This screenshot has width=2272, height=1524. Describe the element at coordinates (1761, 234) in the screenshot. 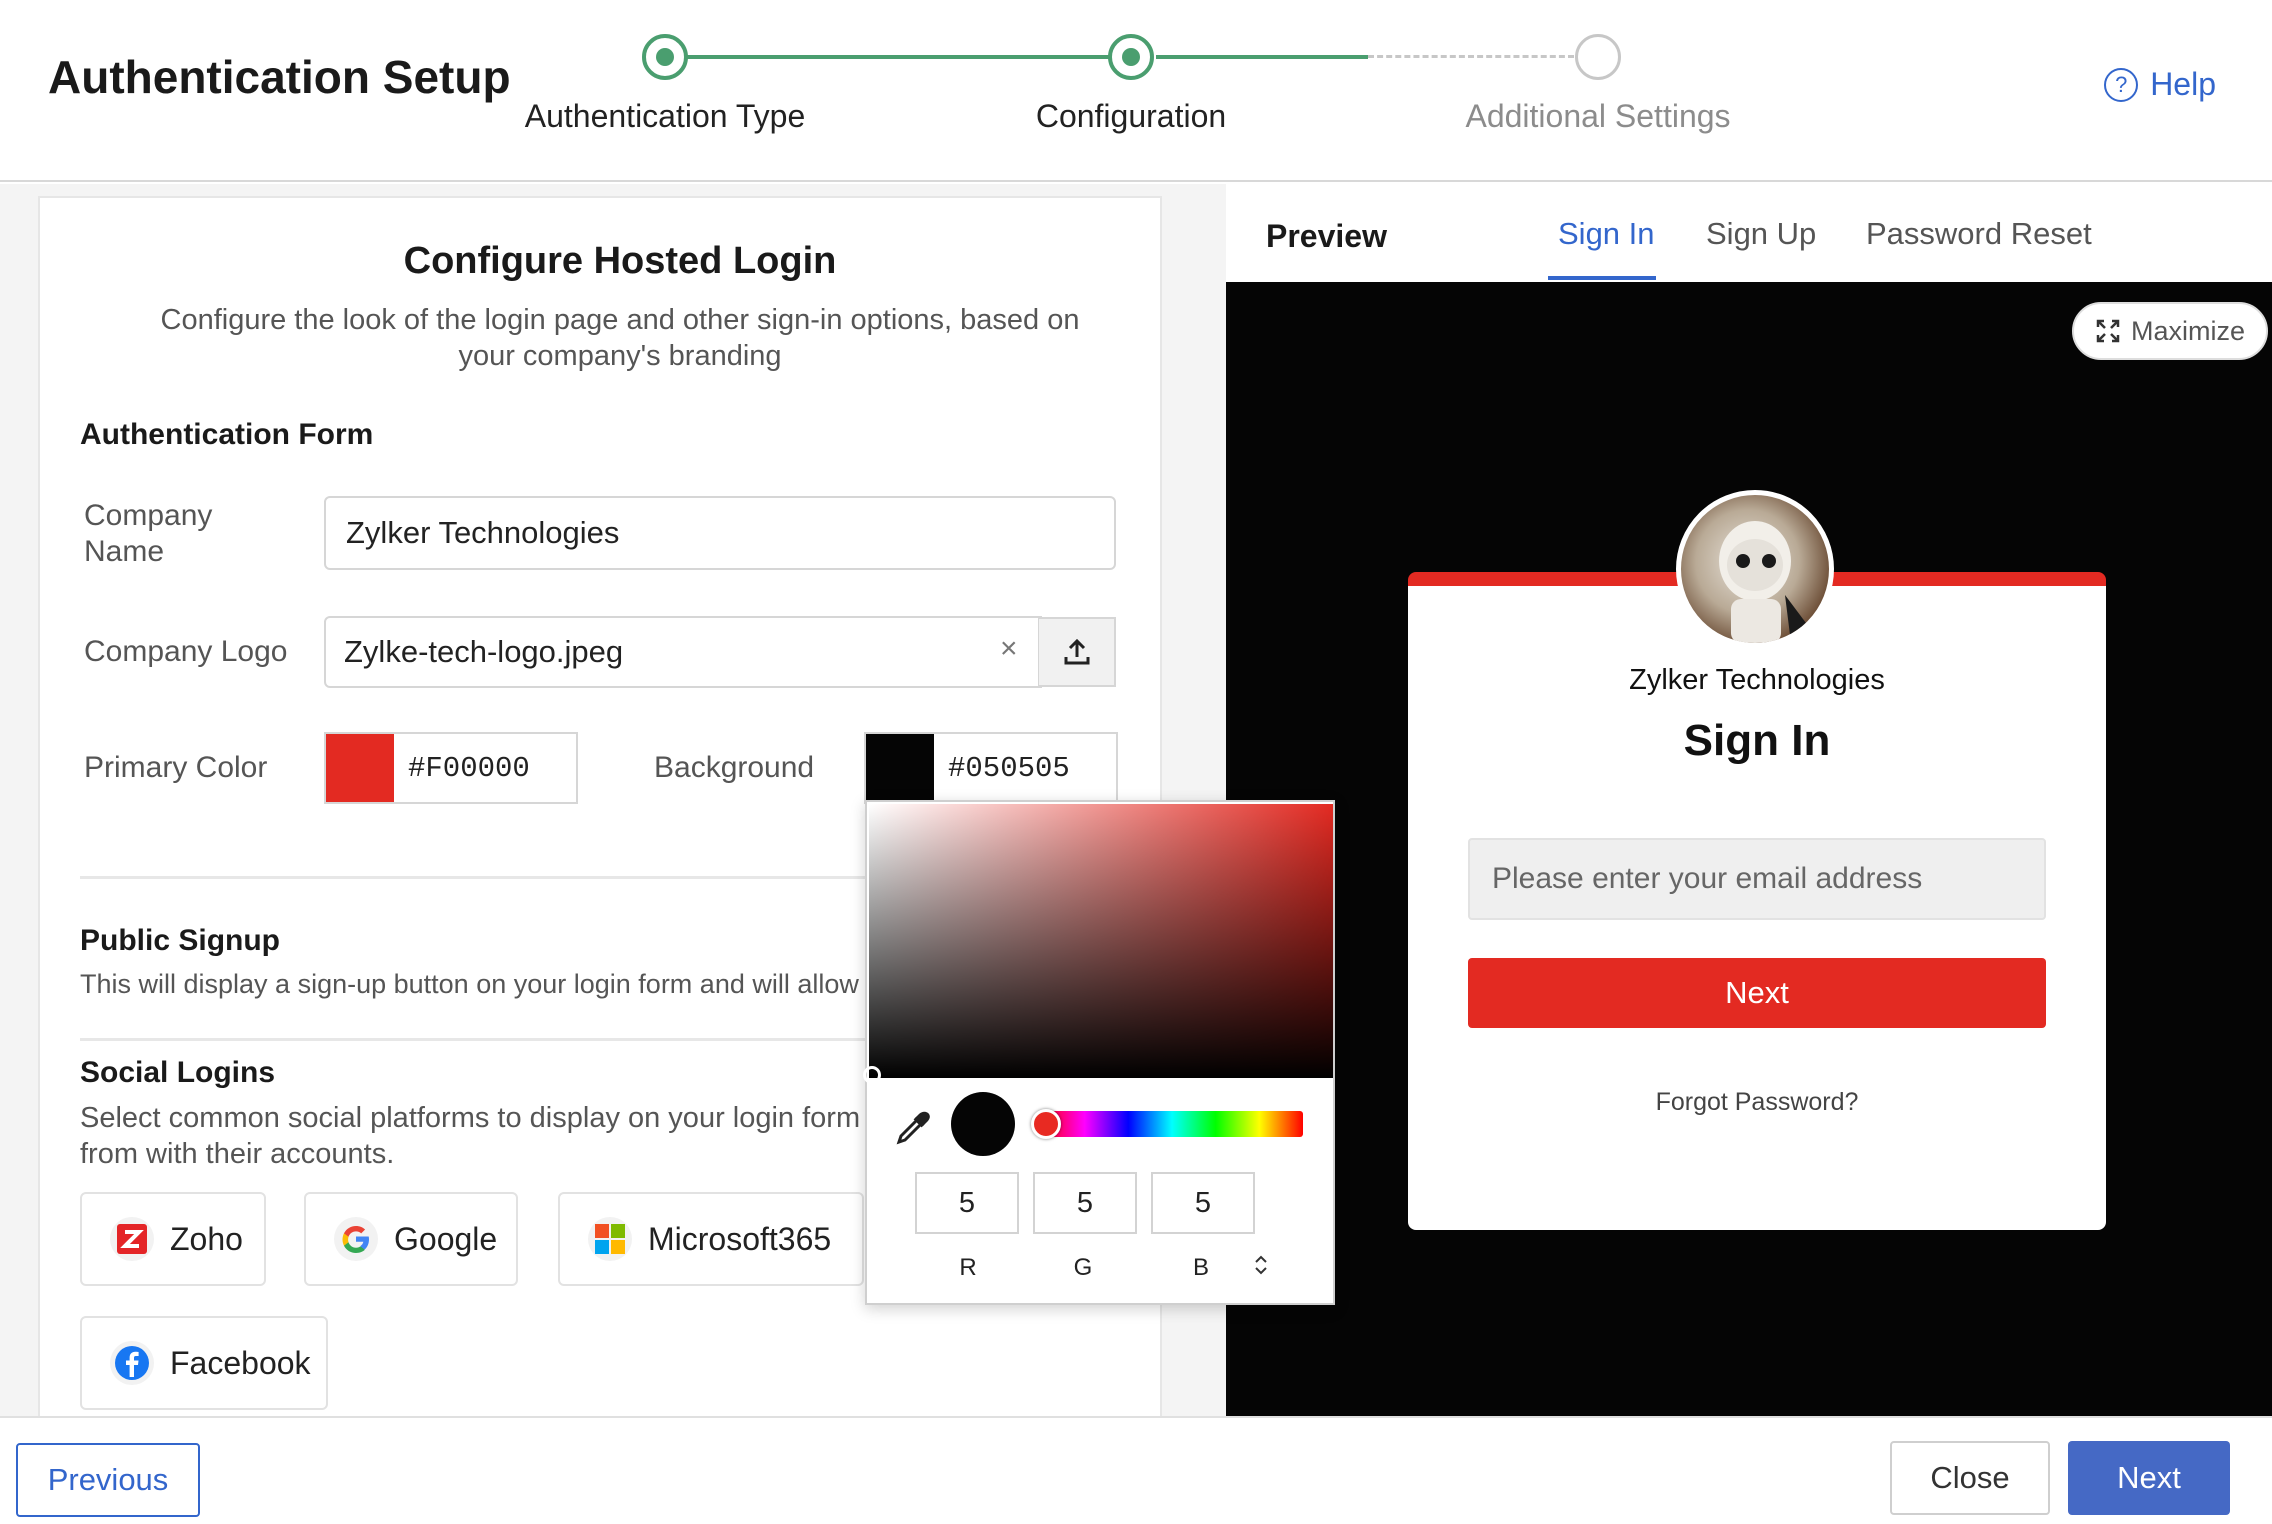

I see `tab-sign-up: Sign Up` at that location.